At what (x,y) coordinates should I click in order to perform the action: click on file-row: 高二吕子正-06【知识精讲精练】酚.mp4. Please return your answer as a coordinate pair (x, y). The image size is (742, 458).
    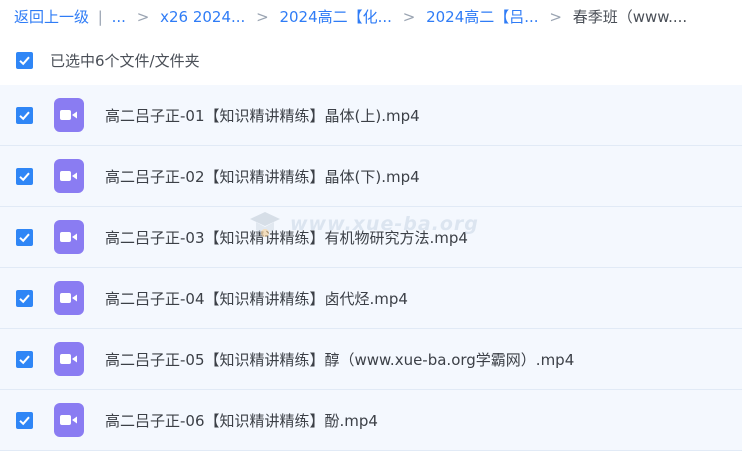
    Looking at the image, I should click on (371, 420).